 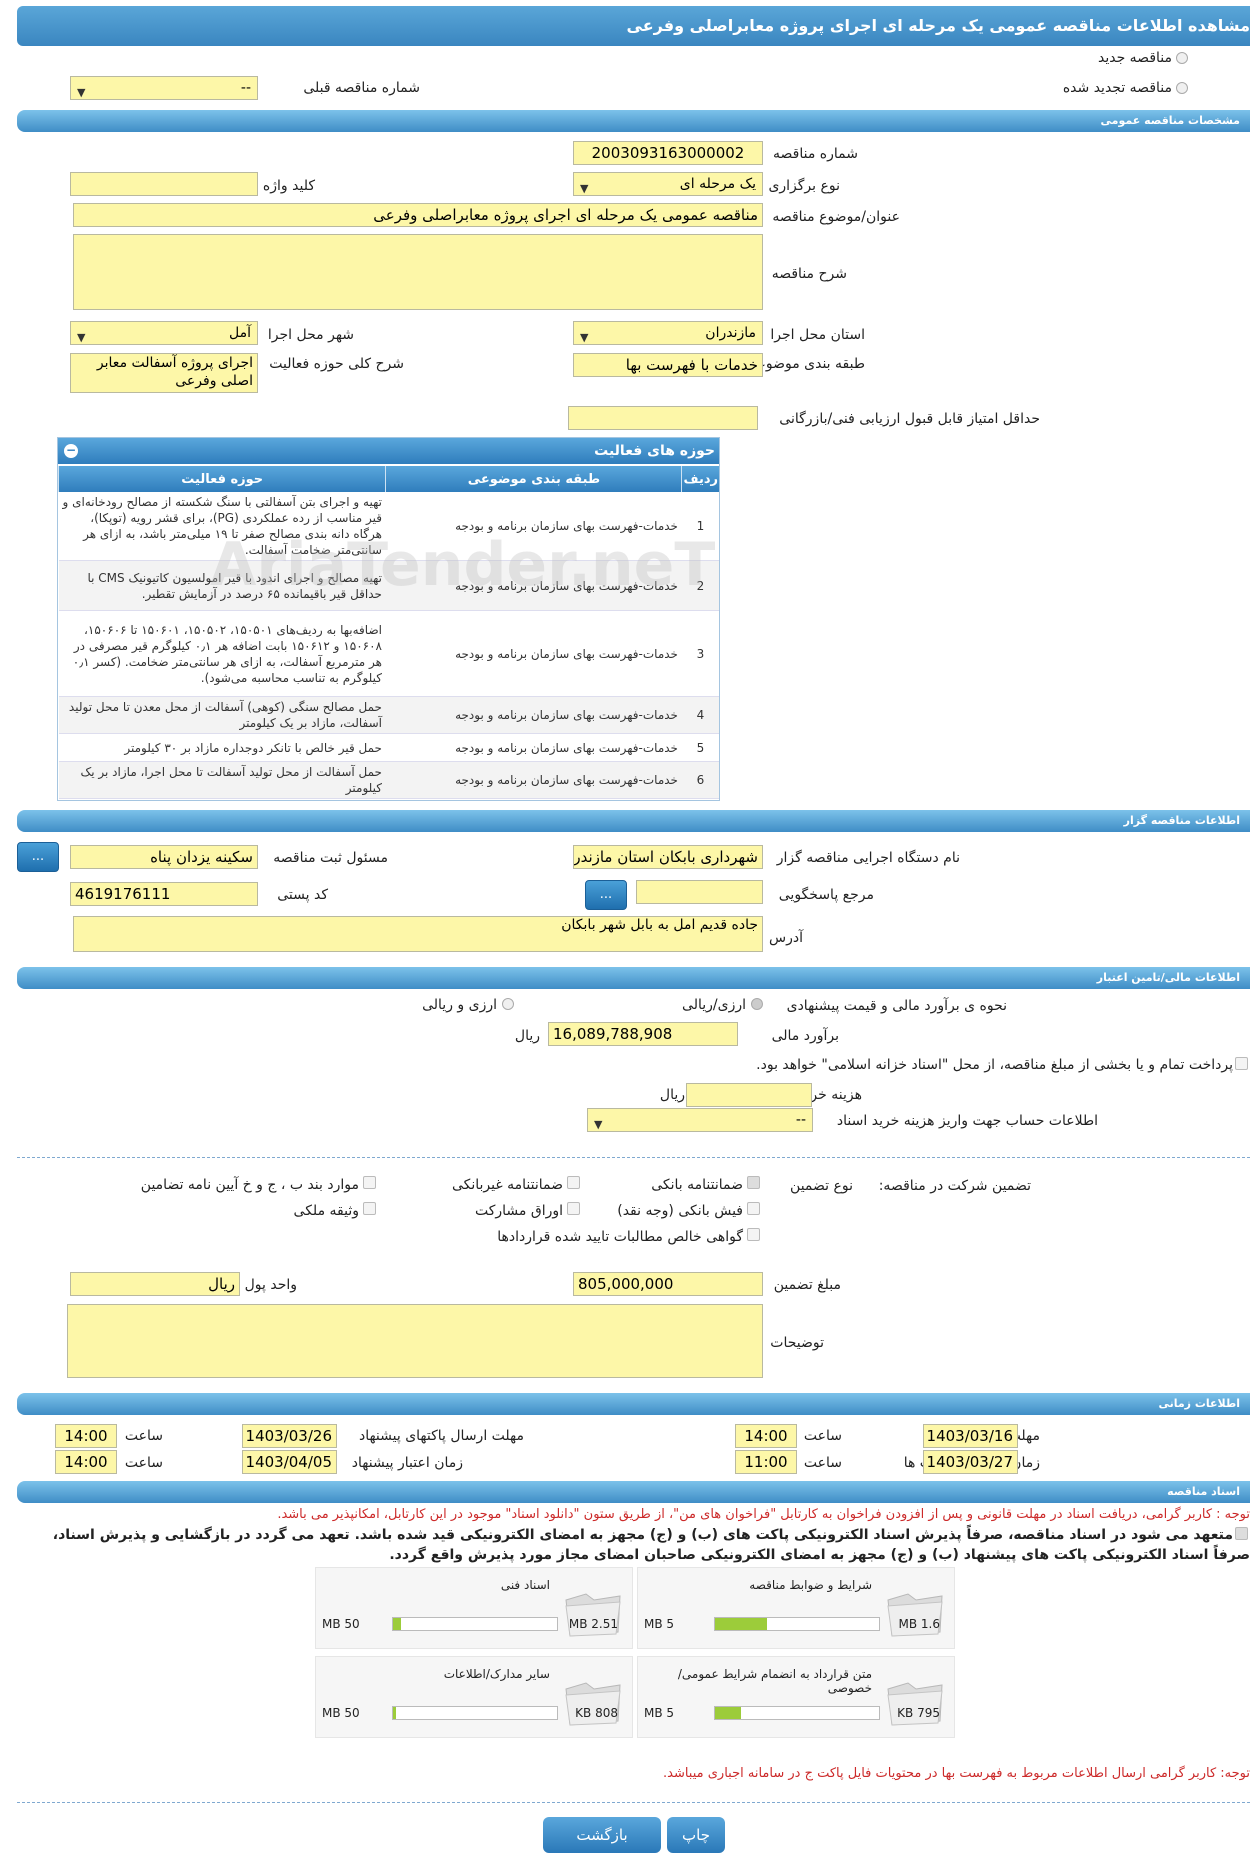 What do you see at coordinates (633, 121) in the screenshot?
I see `section-general: مشخصات مناقصه عمومی` at bounding box center [633, 121].